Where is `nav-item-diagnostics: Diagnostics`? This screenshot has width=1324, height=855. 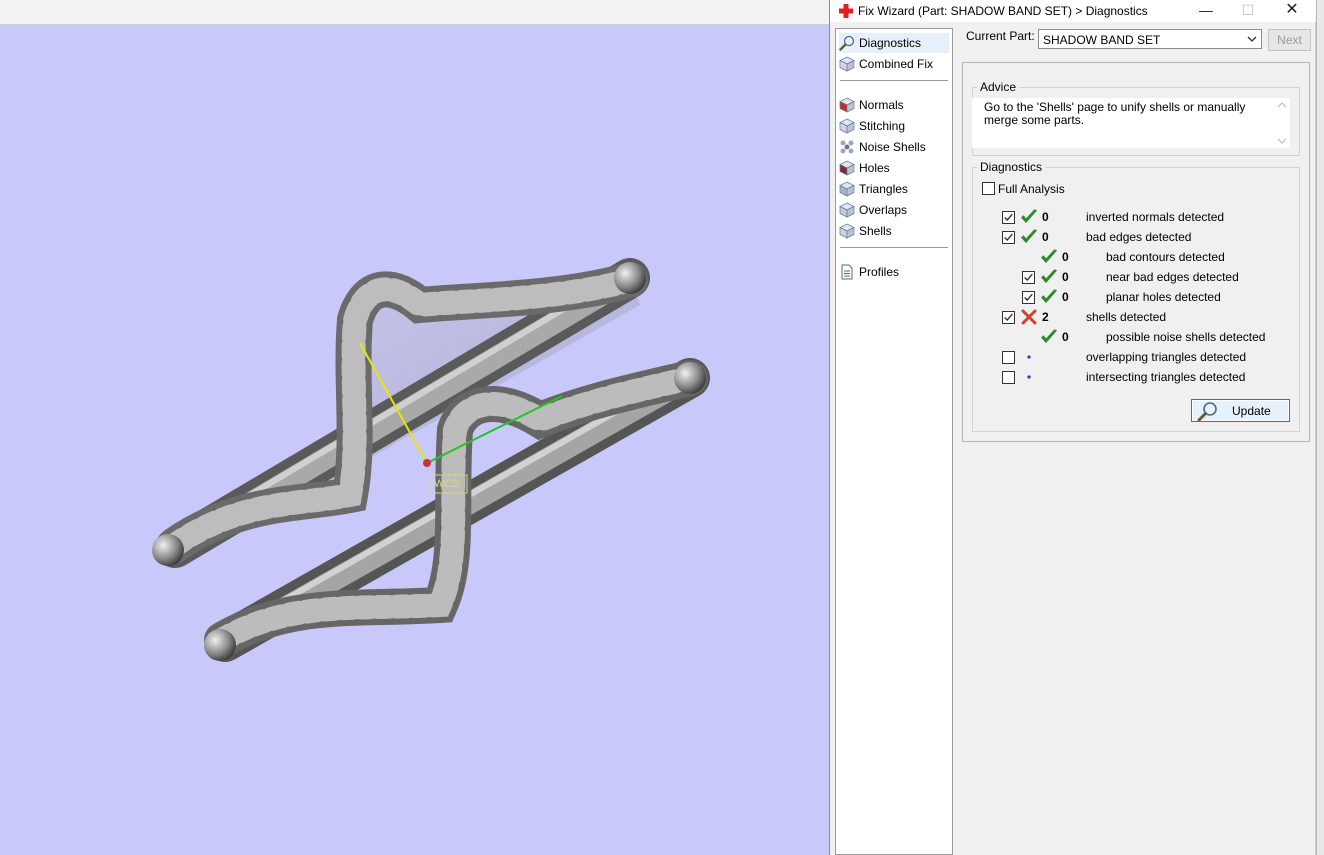
nav-item-diagnostics: Diagnostics is located at coordinates (894, 43).